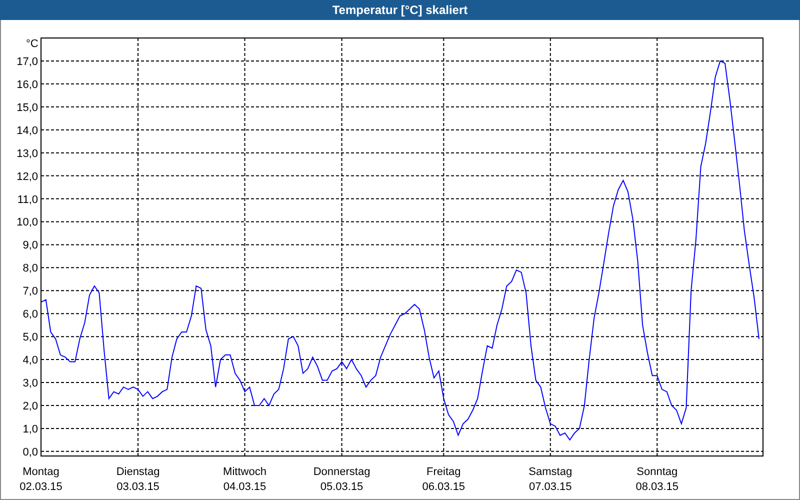 Image resolution: width=800 pixels, height=500 pixels. What do you see at coordinates (400, 10) in the screenshot?
I see `window-title: Temperatur [°C] skaliert` at bounding box center [400, 10].